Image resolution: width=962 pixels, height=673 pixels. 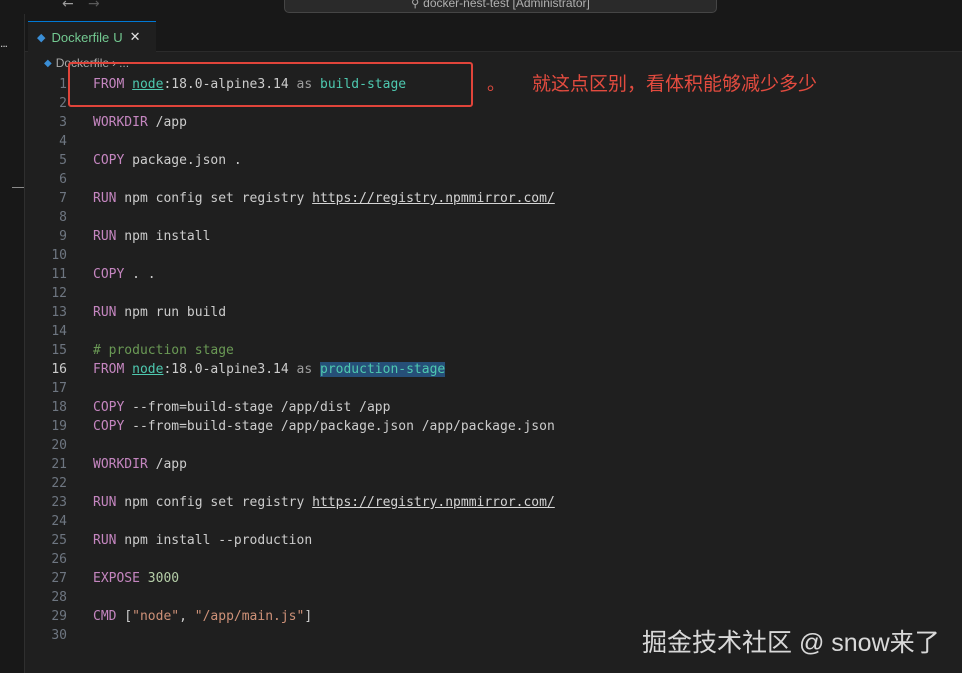 I want to click on annotation-highlight-box, so click(x=270, y=84).